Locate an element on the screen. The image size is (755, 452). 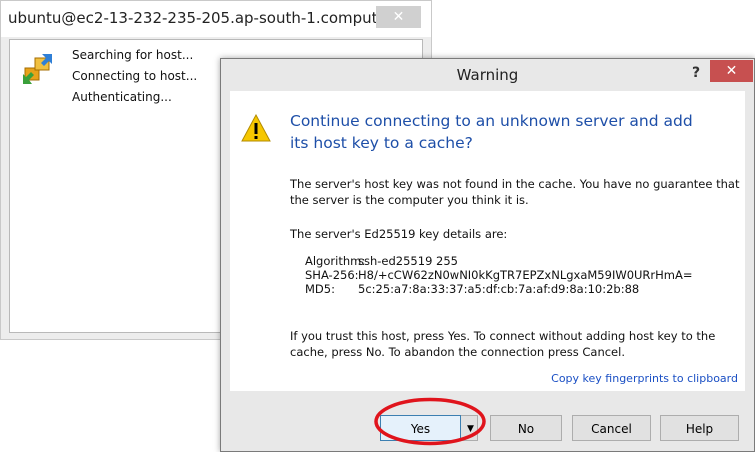
key-detail-algorithm: Algorithm:ssh-ed25519 255 is located at coordinates (499, 261).